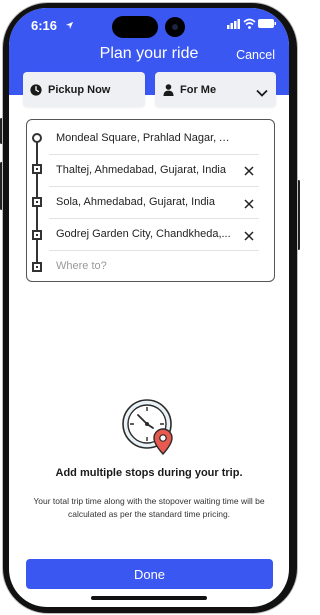 This screenshot has height=615, width=320. What do you see at coordinates (262, 93) in the screenshot?
I see `chevron-down-icon` at bounding box center [262, 93].